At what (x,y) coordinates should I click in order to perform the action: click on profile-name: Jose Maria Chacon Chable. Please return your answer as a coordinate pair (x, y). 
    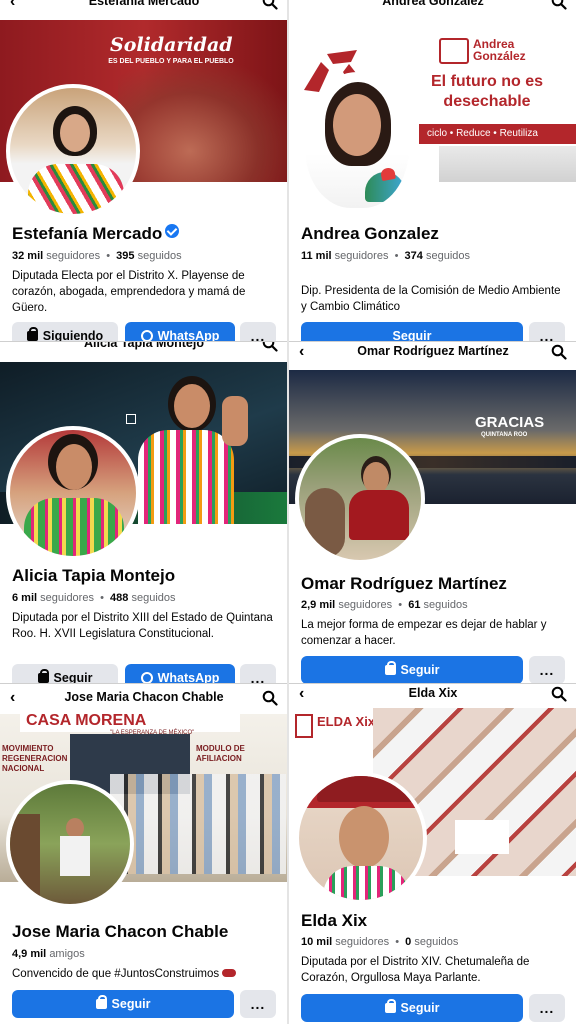
    Looking at the image, I should click on (120, 932).